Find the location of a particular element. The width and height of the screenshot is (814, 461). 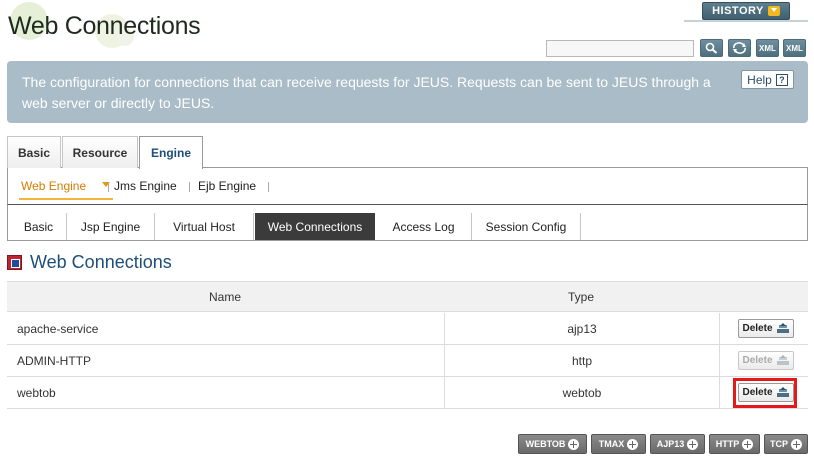

add-tmax-button: TMAX is located at coordinates (618, 444).